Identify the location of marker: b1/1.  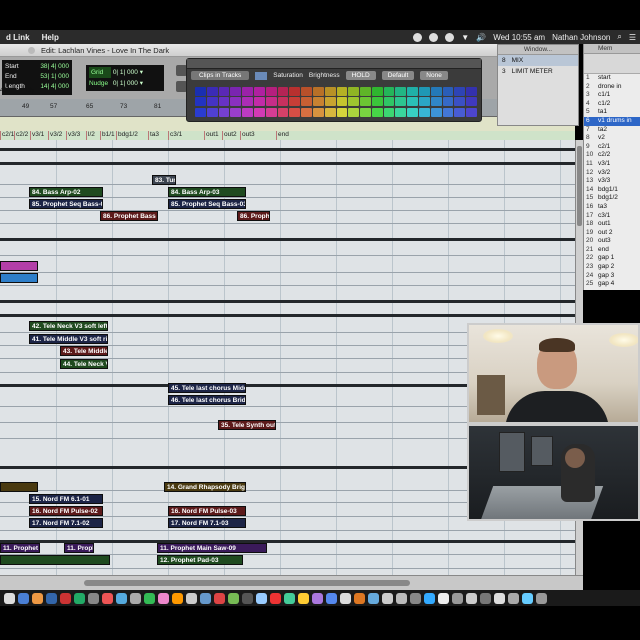
(107, 135).